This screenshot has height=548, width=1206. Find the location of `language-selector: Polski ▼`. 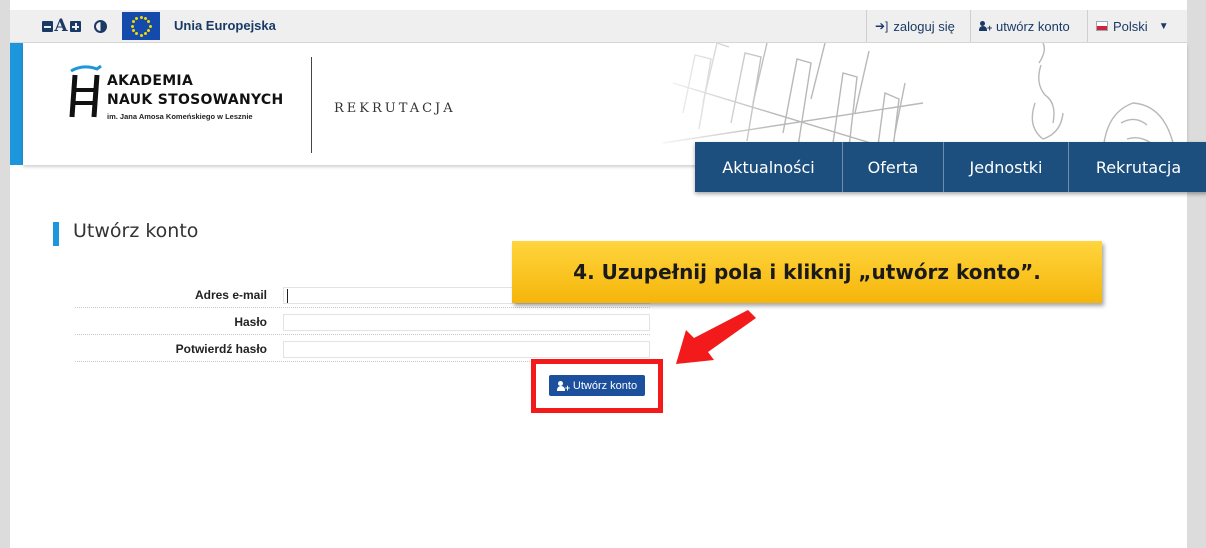

language-selector: Polski ▼ is located at coordinates (1132, 26).